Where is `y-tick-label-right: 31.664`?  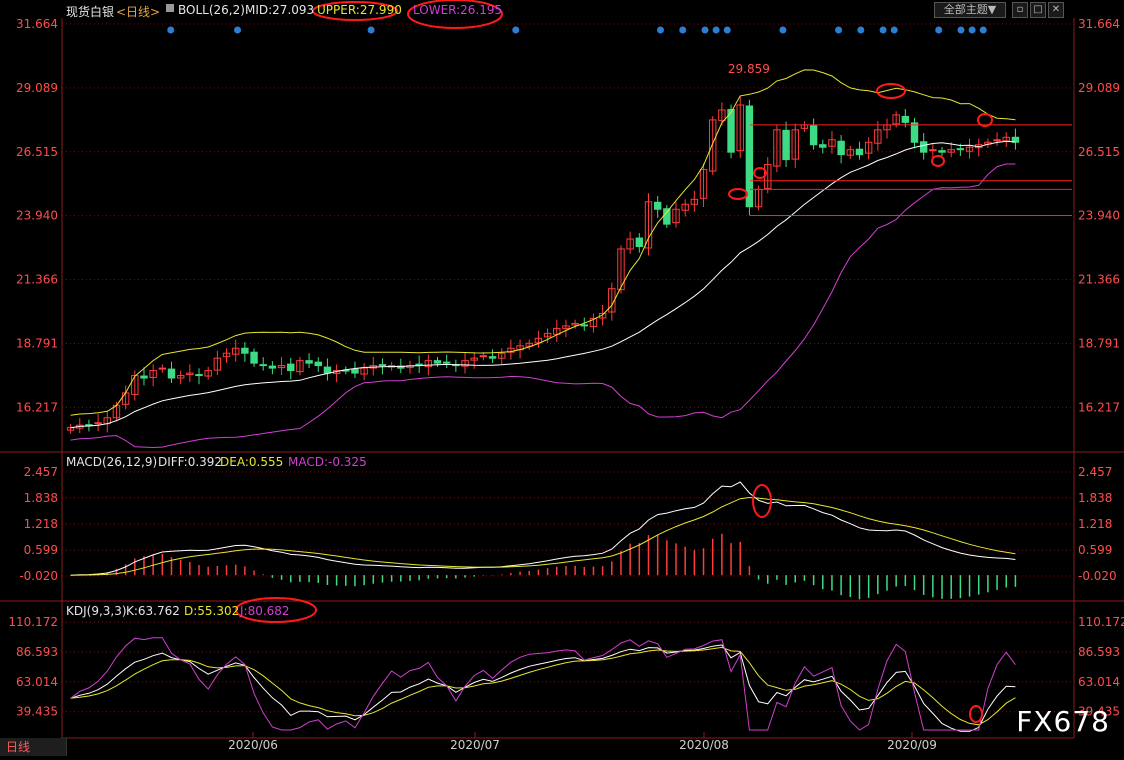 y-tick-label-right: 31.664 is located at coordinates (1099, 24).